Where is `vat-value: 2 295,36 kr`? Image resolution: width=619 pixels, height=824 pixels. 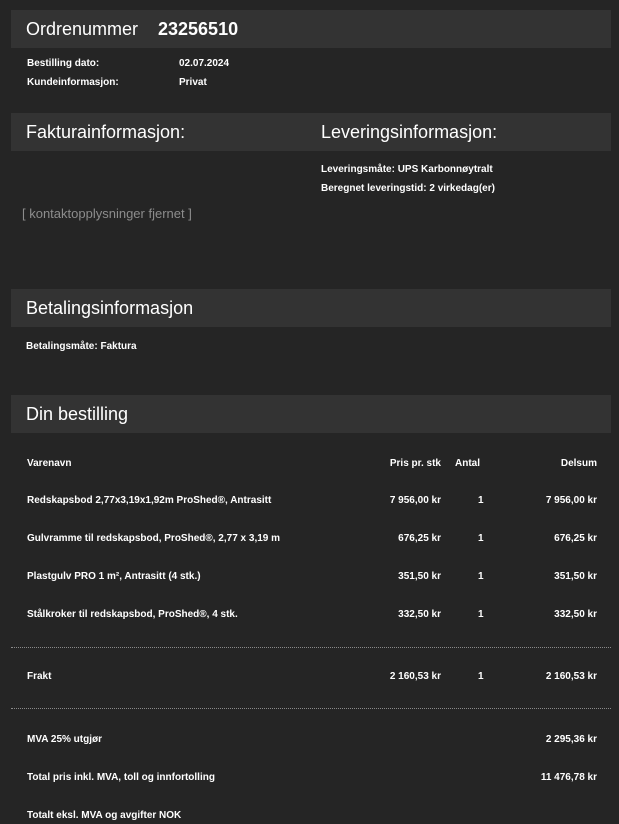 vat-value: 2 295,36 kr is located at coordinates (571, 739).